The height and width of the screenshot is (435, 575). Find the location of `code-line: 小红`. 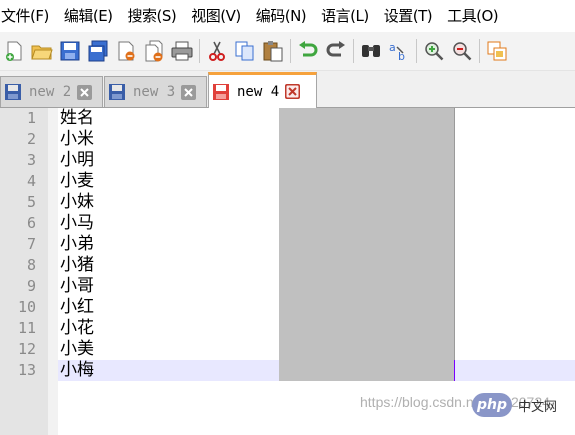

code-line: 小红 is located at coordinates (77, 307).